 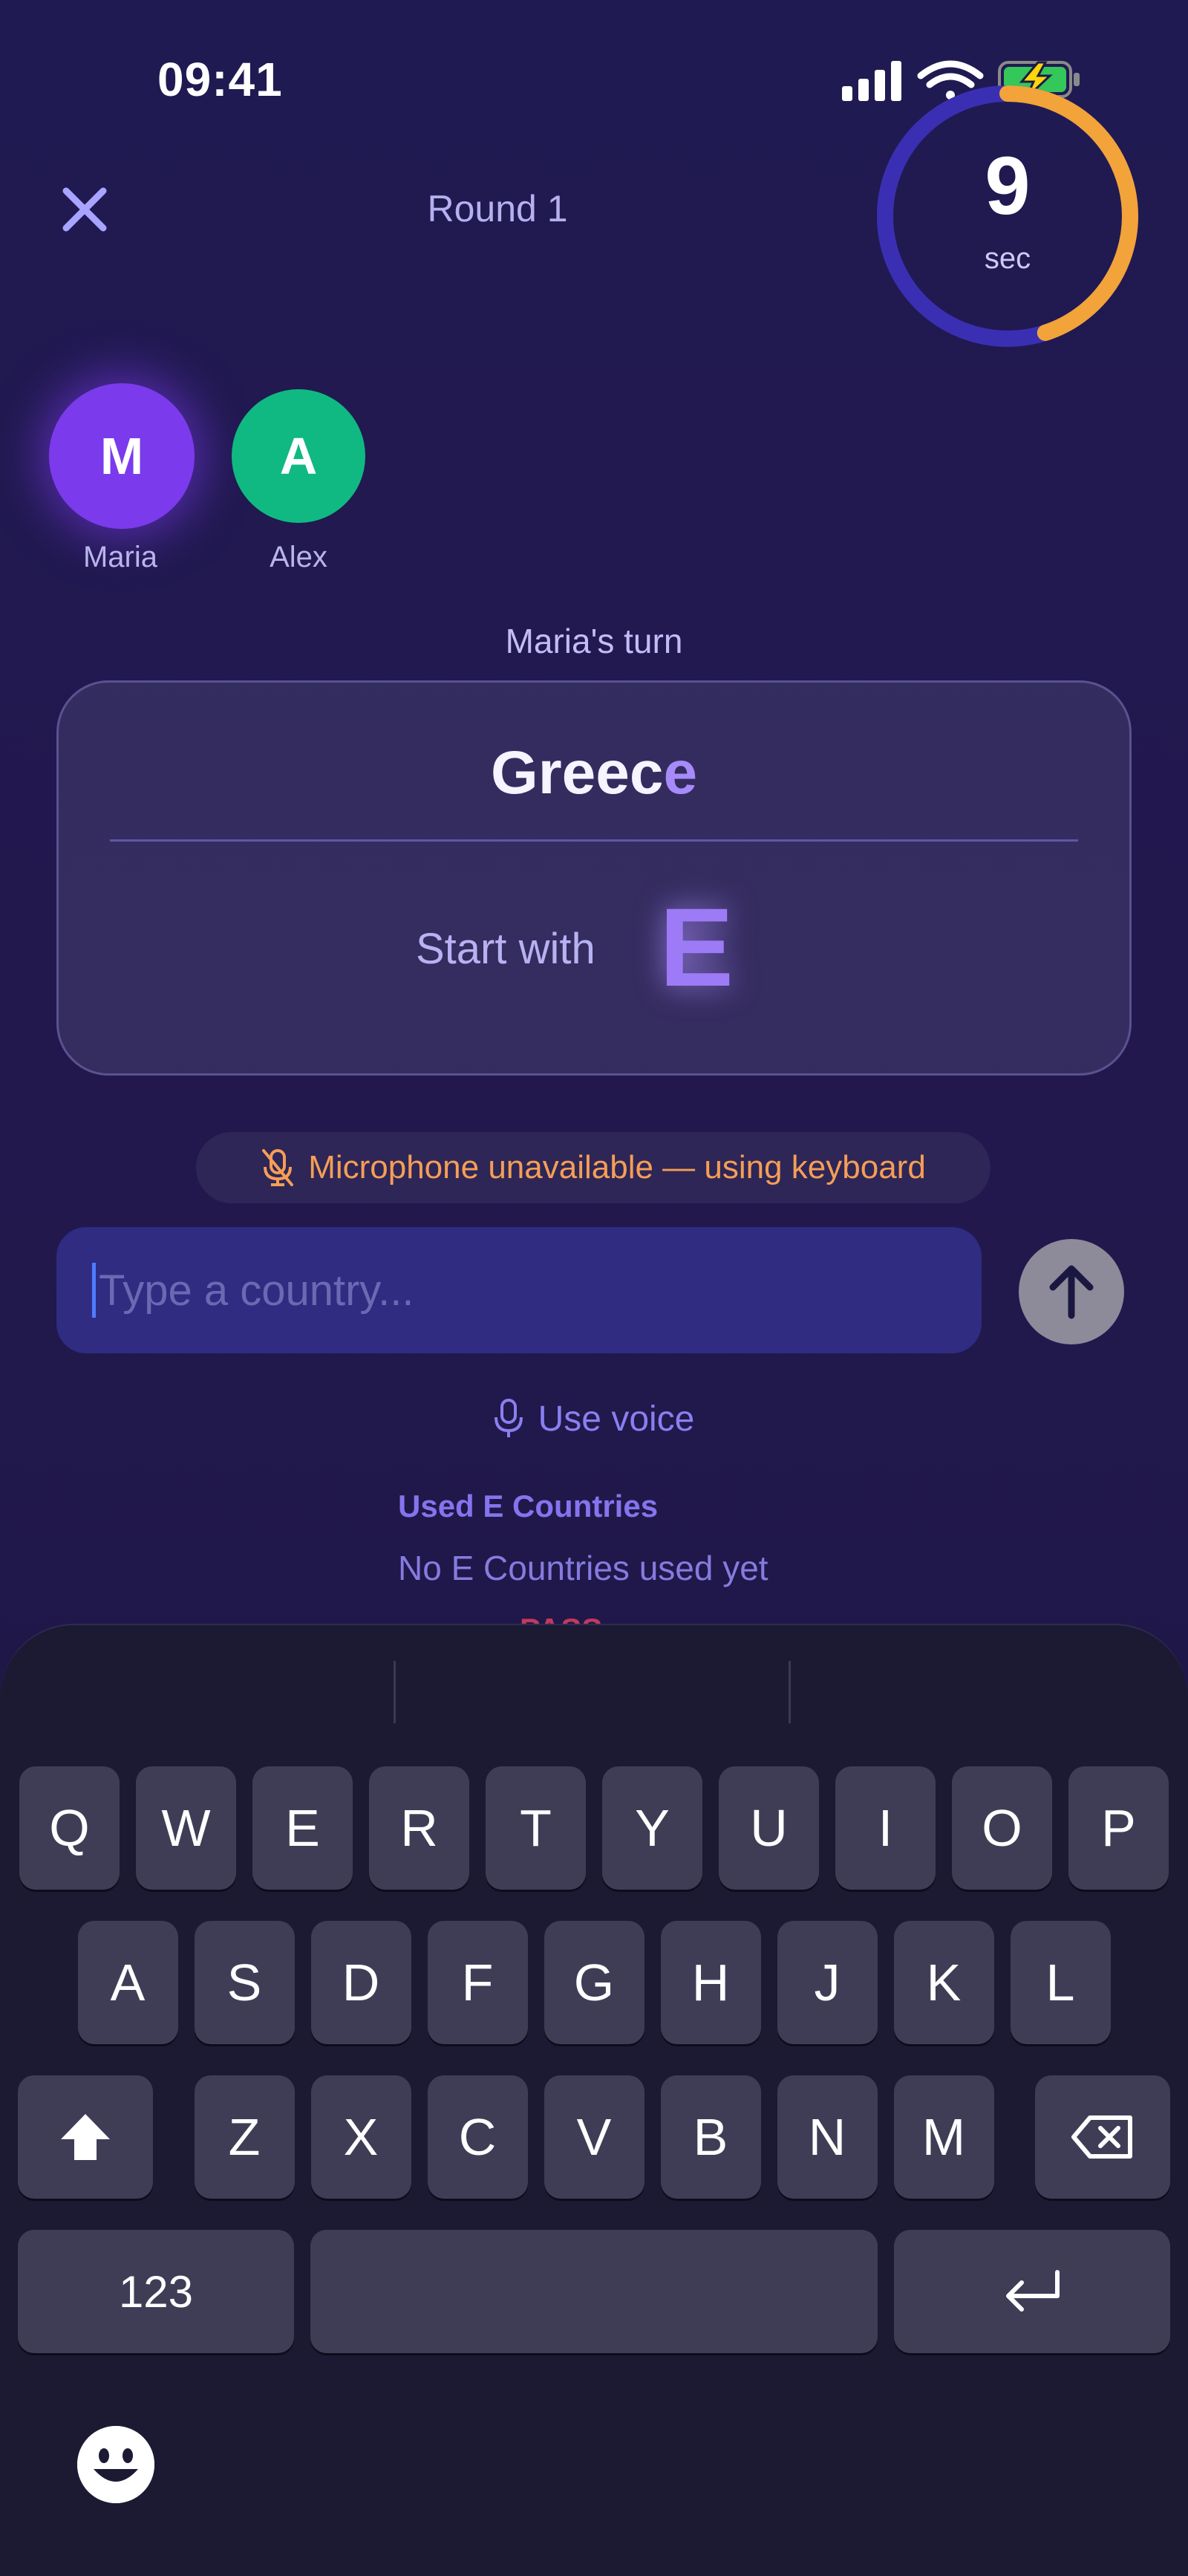 I want to click on keyboard-row-4: 123, so click(x=594, y=2291).